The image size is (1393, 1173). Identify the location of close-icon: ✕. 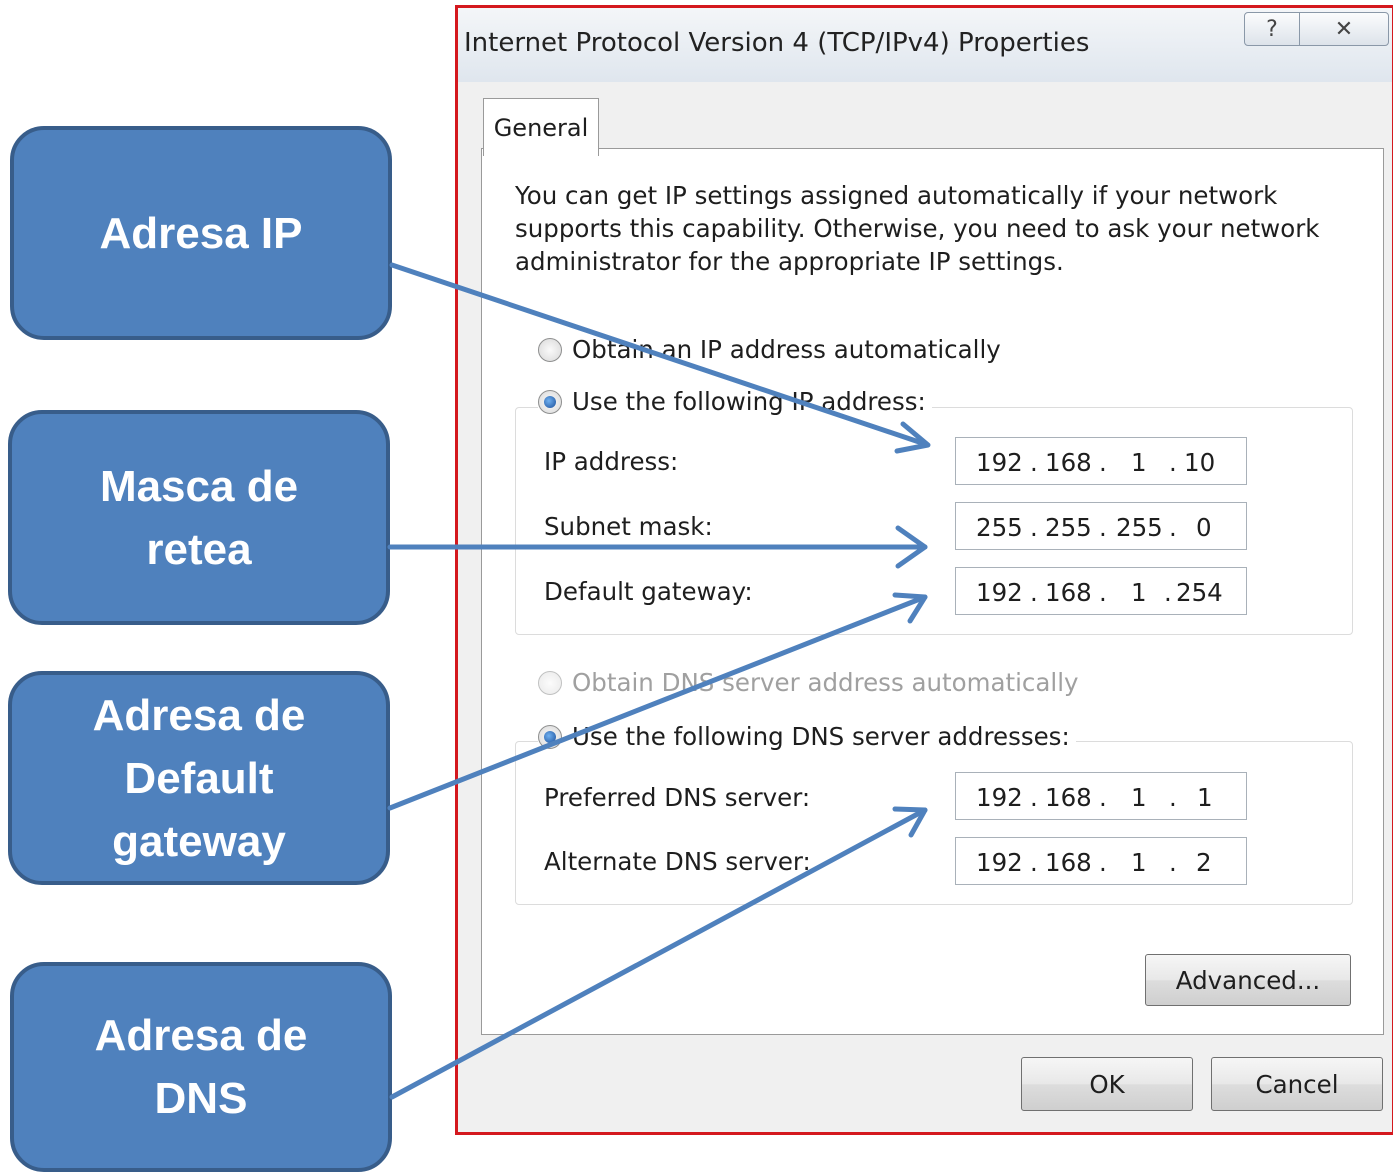
(1344, 29).